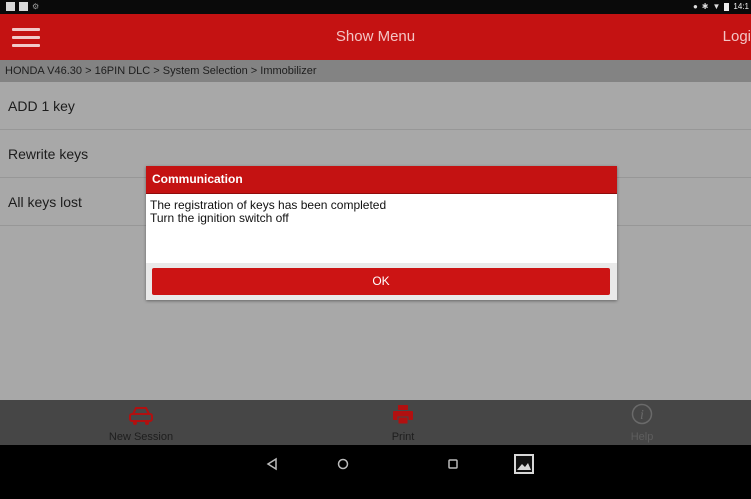 The width and height of the screenshot is (751, 499). What do you see at coordinates (453, 464) in the screenshot?
I see `recents-icon` at bounding box center [453, 464].